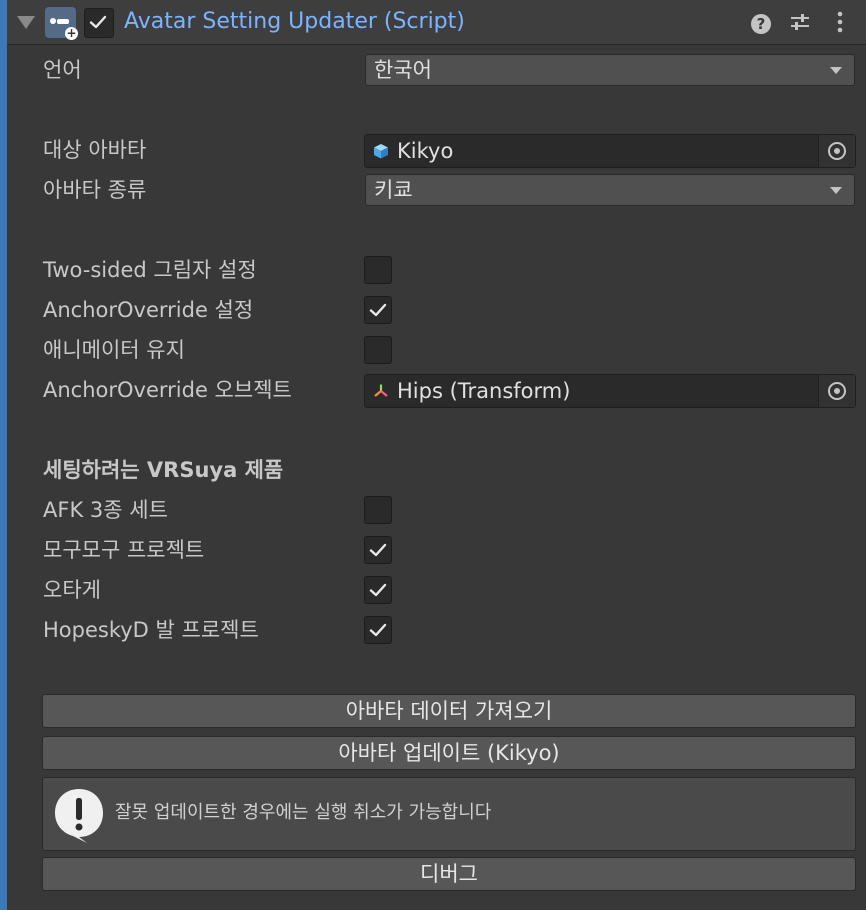 The image size is (866, 910). I want to click on preset-icon, so click(800, 22).